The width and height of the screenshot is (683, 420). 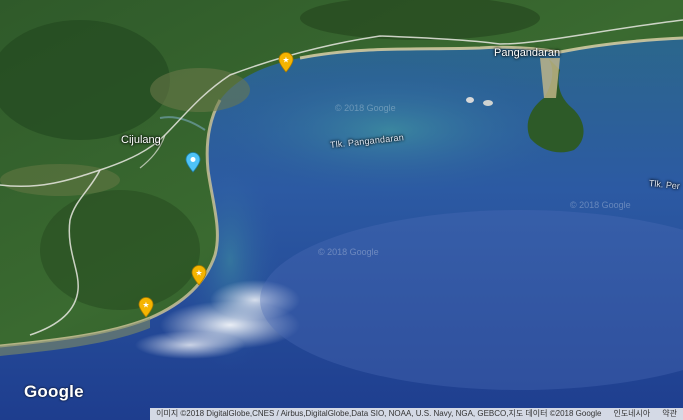 I want to click on blue-location-marker, so click(x=193, y=162).